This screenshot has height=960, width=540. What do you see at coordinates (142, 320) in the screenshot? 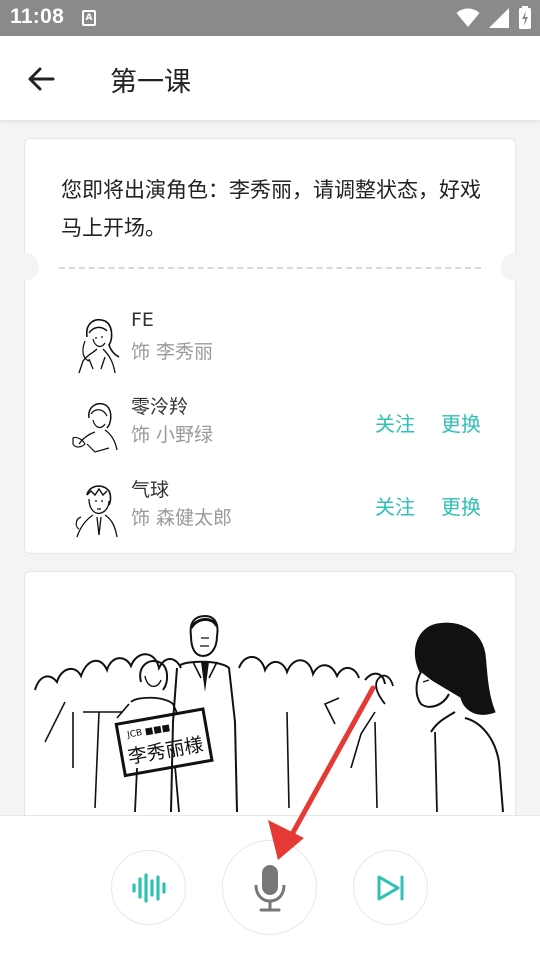
I see `role-actor-name: FE` at bounding box center [142, 320].